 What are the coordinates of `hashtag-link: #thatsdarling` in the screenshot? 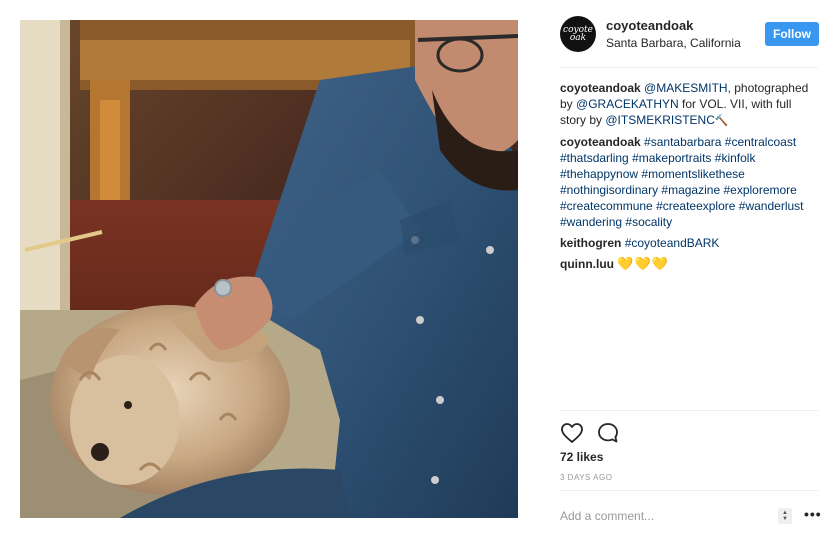 It's located at (594, 158).